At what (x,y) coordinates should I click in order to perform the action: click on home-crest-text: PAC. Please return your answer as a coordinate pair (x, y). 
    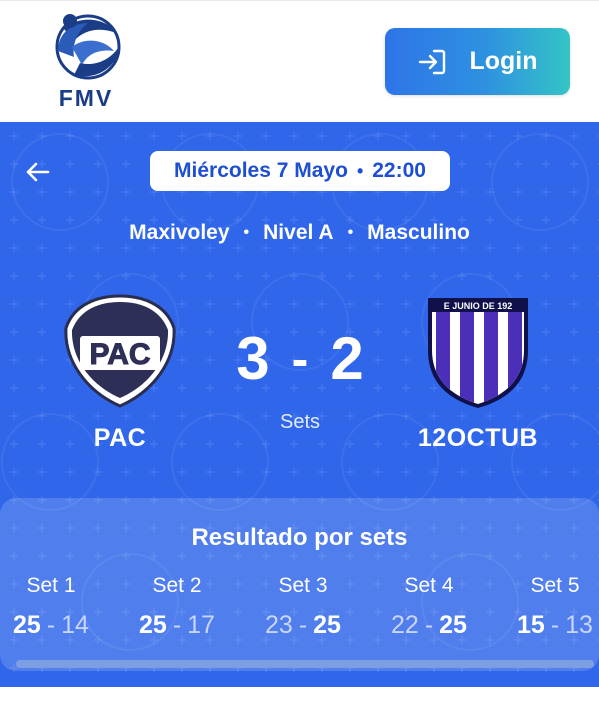
    Looking at the image, I should click on (119, 354).